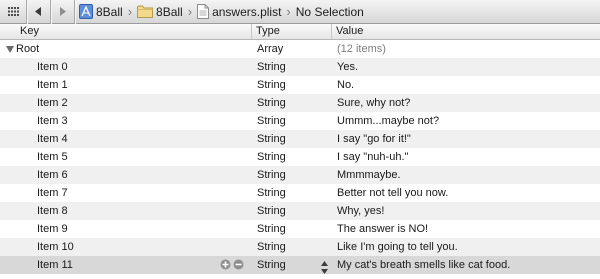 The image size is (600, 279). What do you see at coordinates (86, 11) in the screenshot?
I see `xcode-project-icon` at bounding box center [86, 11].